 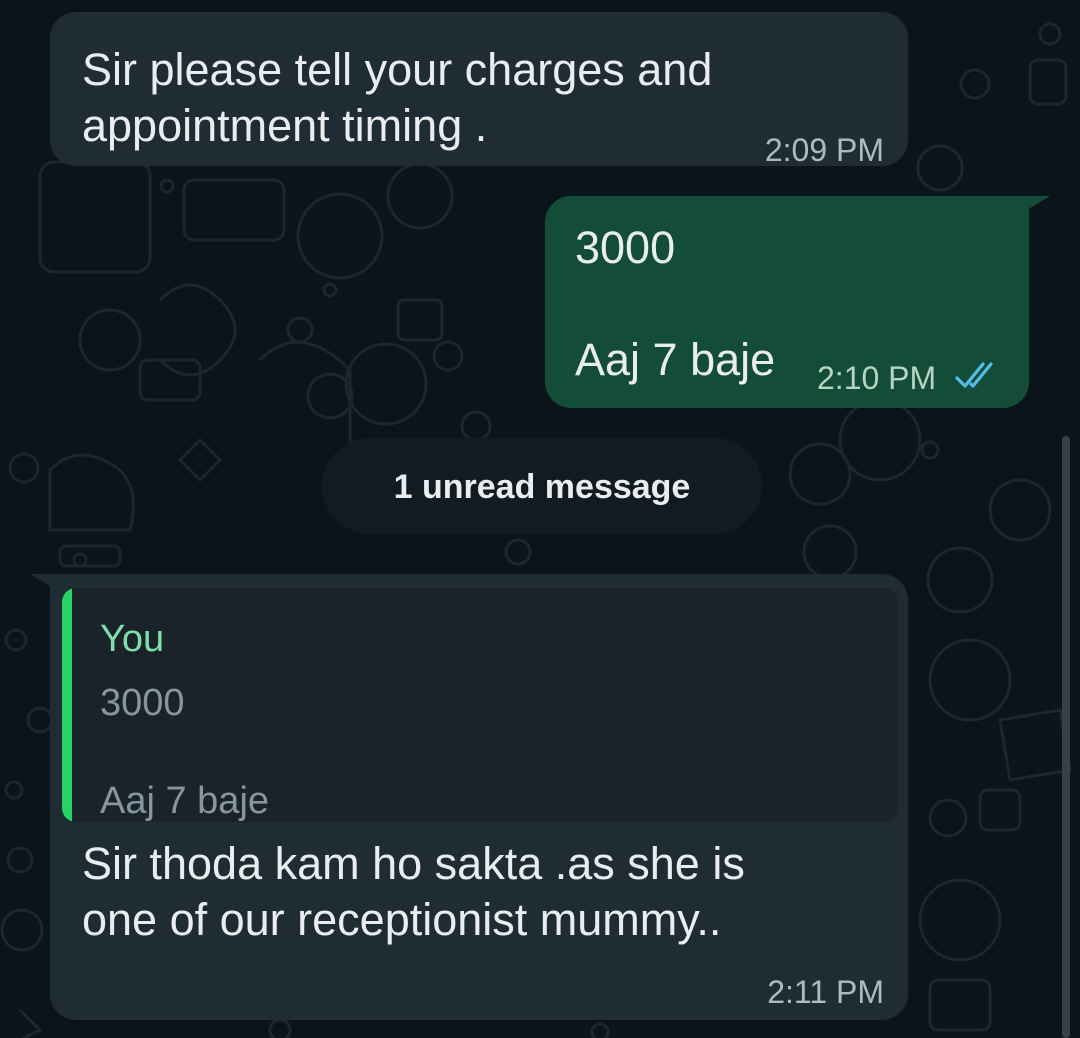 What do you see at coordinates (1066, 737) in the screenshot?
I see `scrollbar` at bounding box center [1066, 737].